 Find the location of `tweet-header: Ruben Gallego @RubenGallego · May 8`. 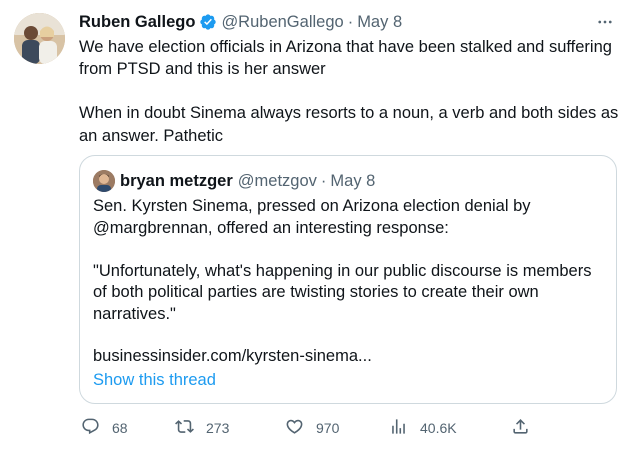

tweet-header: Ruben Gallego @RubenGallego · May 8 is located at coordinates (349, 22).